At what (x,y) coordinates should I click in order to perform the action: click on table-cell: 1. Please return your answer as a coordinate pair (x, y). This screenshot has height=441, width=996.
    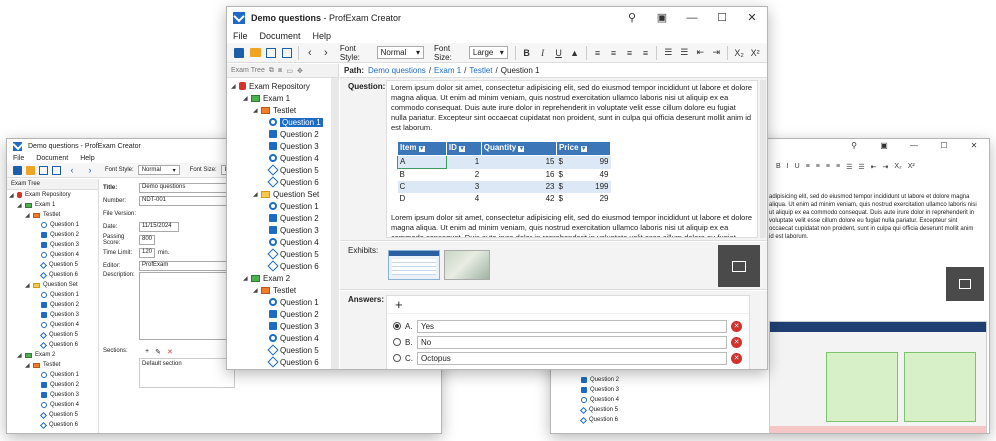
    Looking at the image, I should click on (463, 162).